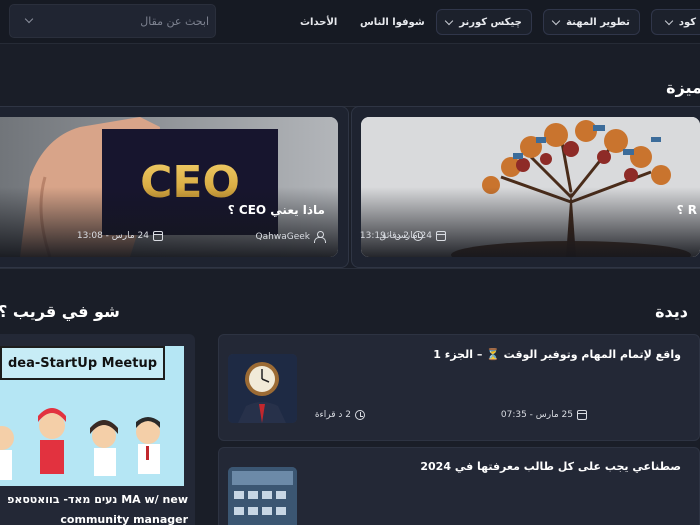  What do you see at coordinates (97, 499) in the screenshot?
I see `event-title-line1: נעים מאד- בוואטסאפ MA w/ new` at bounding box center [97, 499].